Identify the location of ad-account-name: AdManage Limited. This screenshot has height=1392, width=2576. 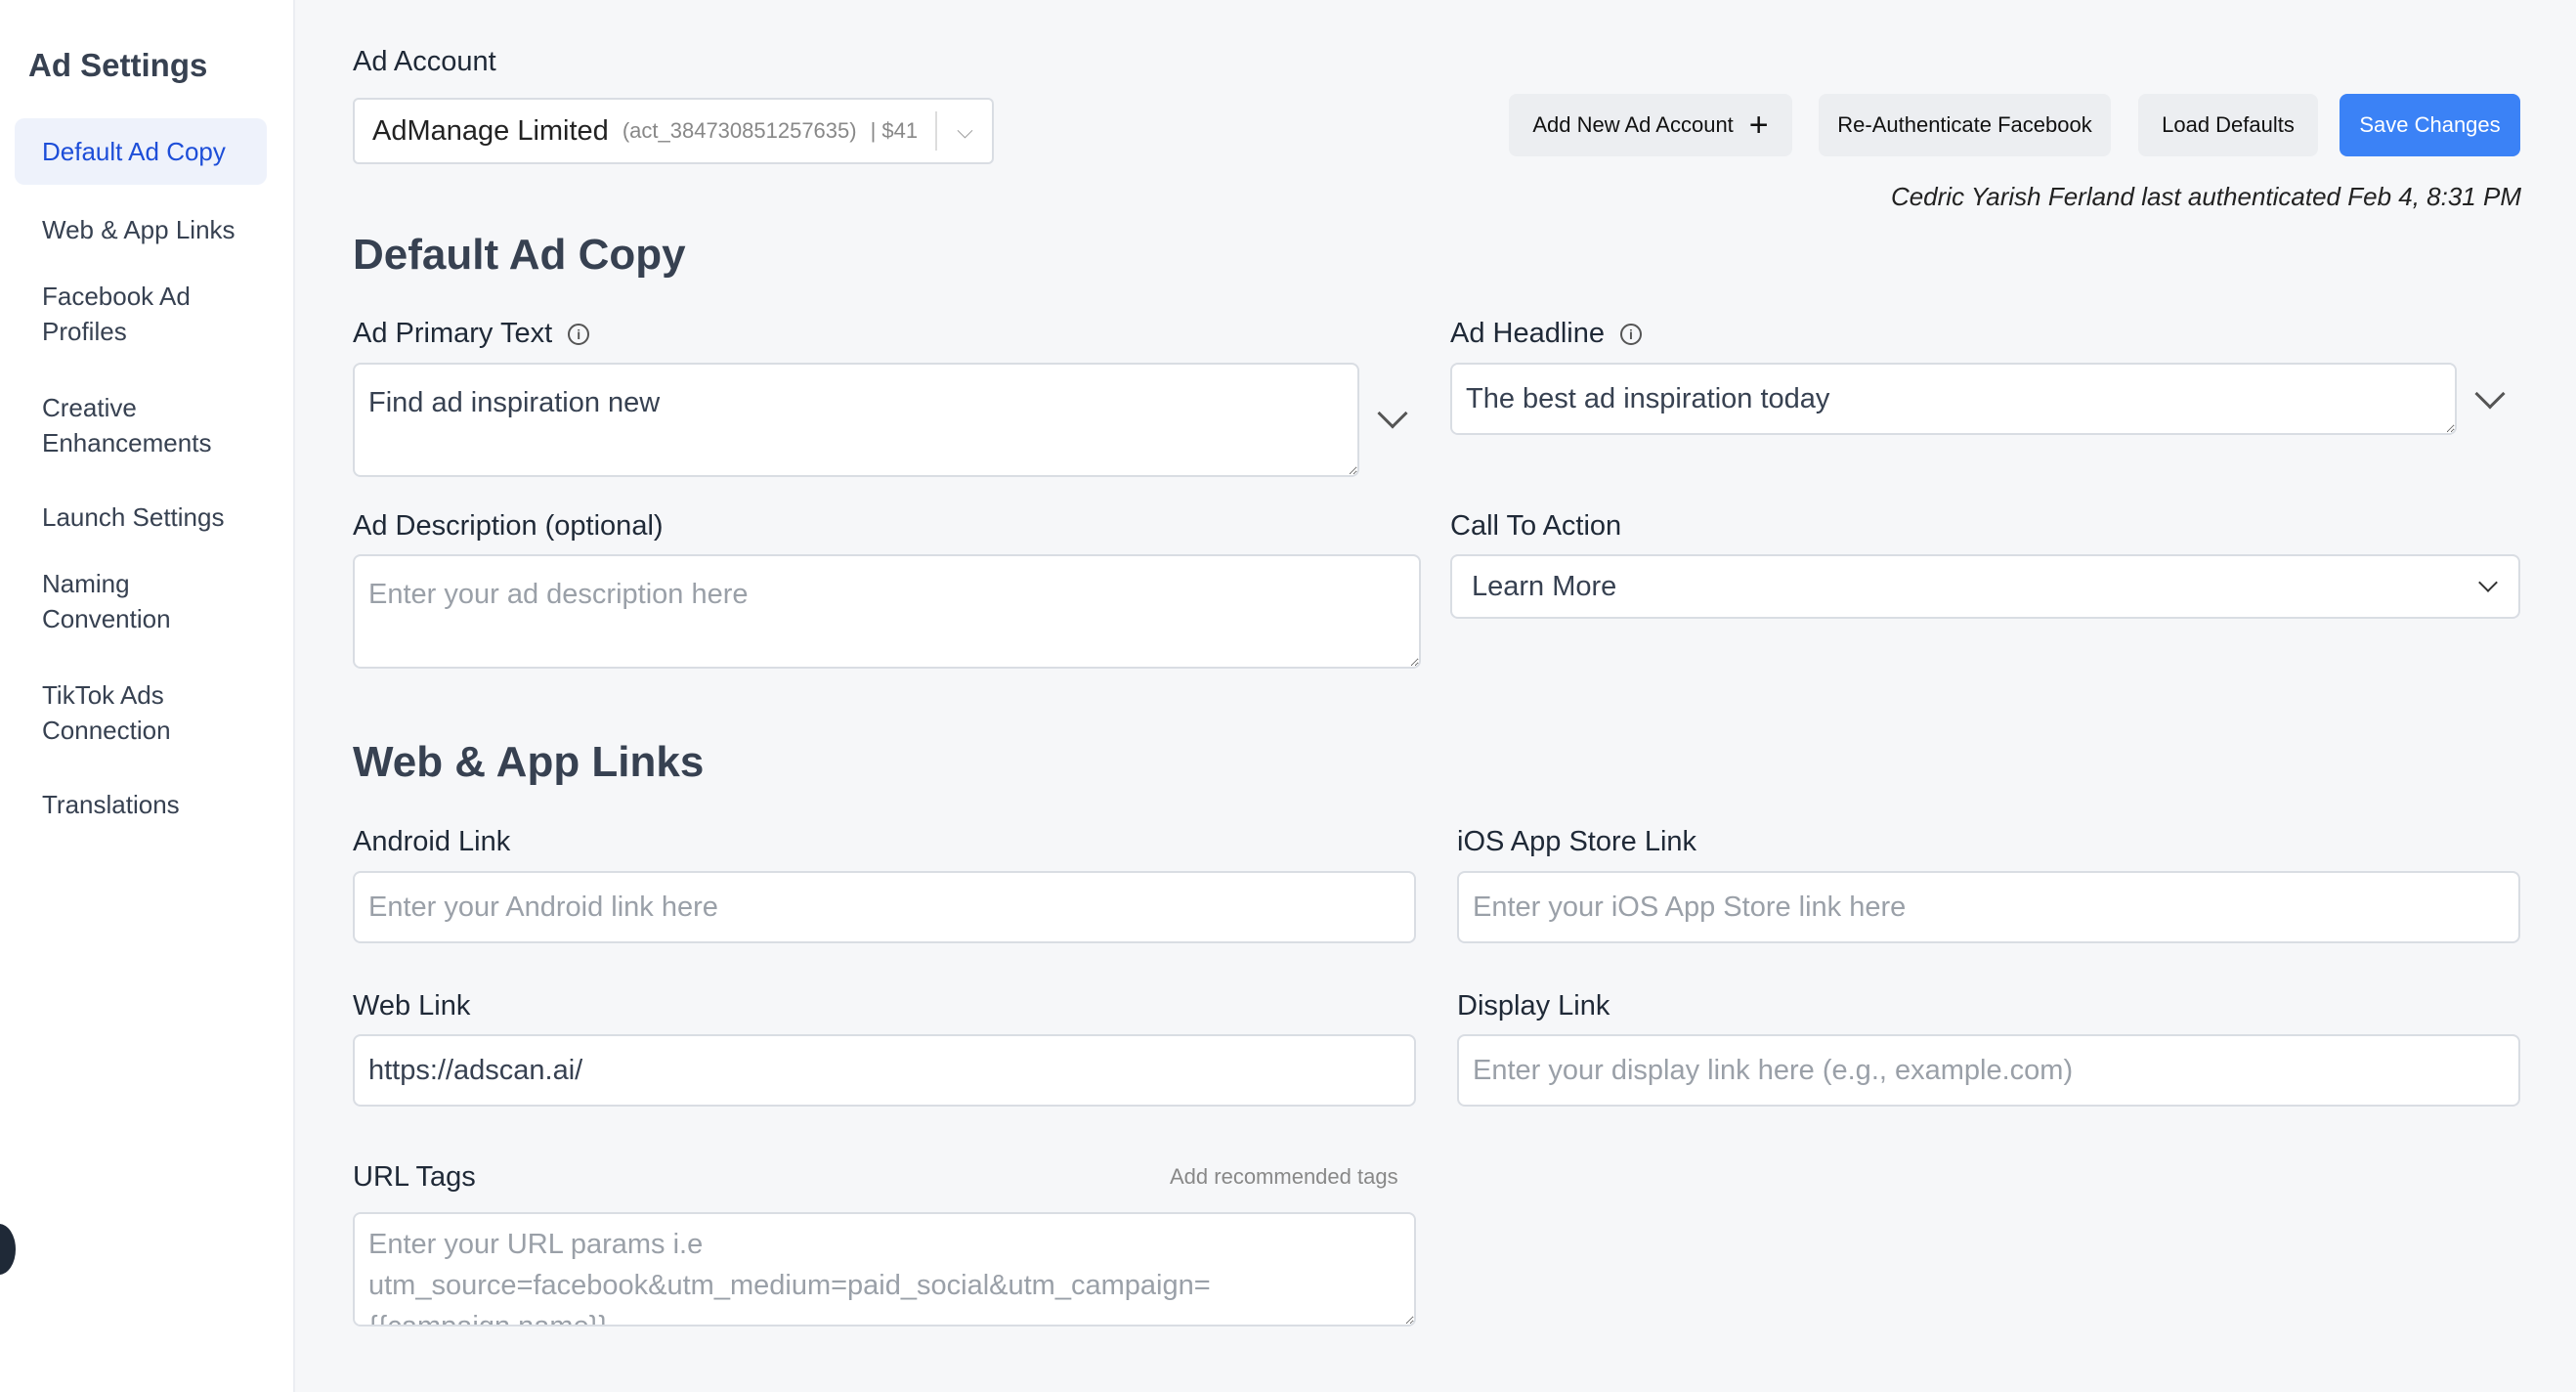
(490, 130).